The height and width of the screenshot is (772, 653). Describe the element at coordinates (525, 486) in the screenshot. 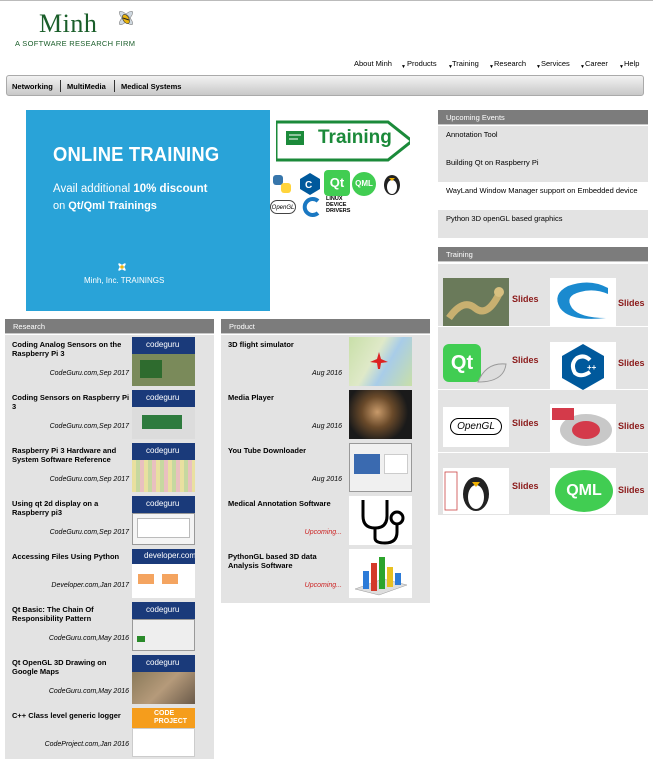

I see `slides-link-linux: Slides` at that location.